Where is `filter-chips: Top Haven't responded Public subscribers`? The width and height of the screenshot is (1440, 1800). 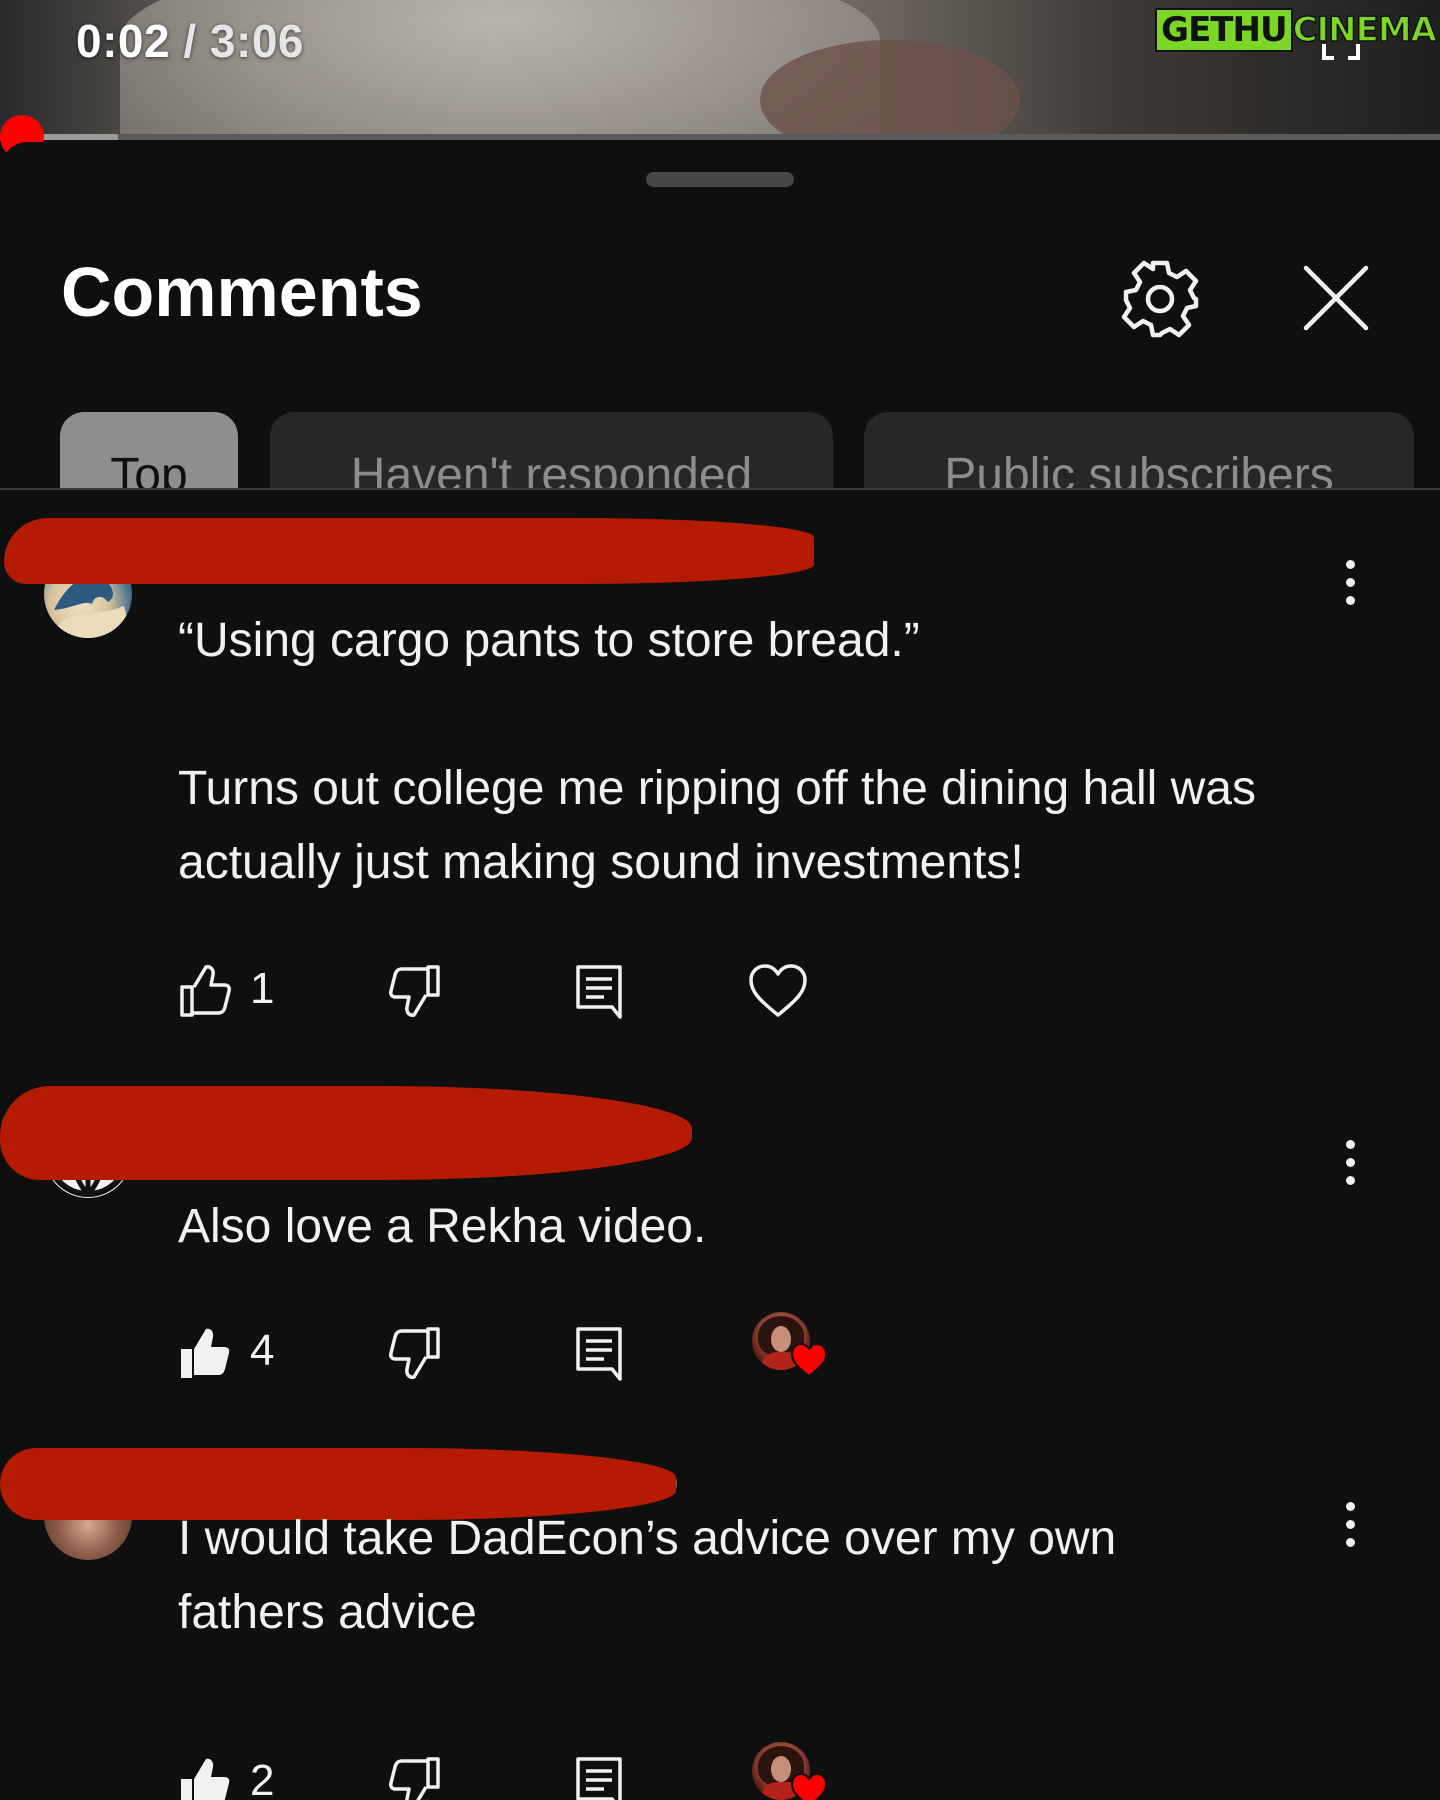 filter-chips: Top Haven't responded Public subscribers is located at coordinates (720, 450).